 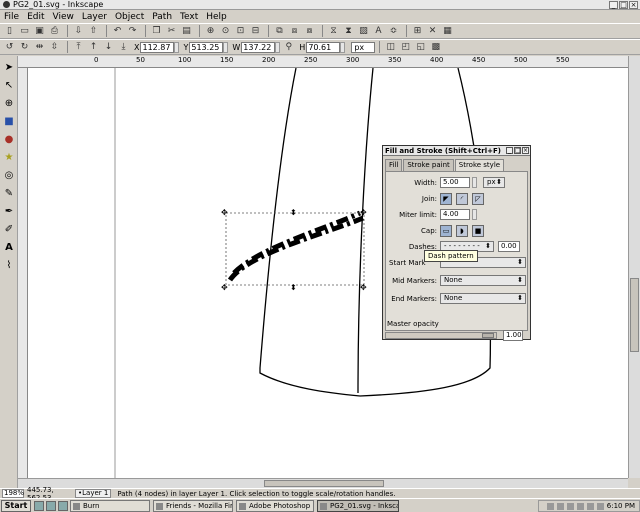 I want to click on menu-view: View, so click(x=63, y=17).